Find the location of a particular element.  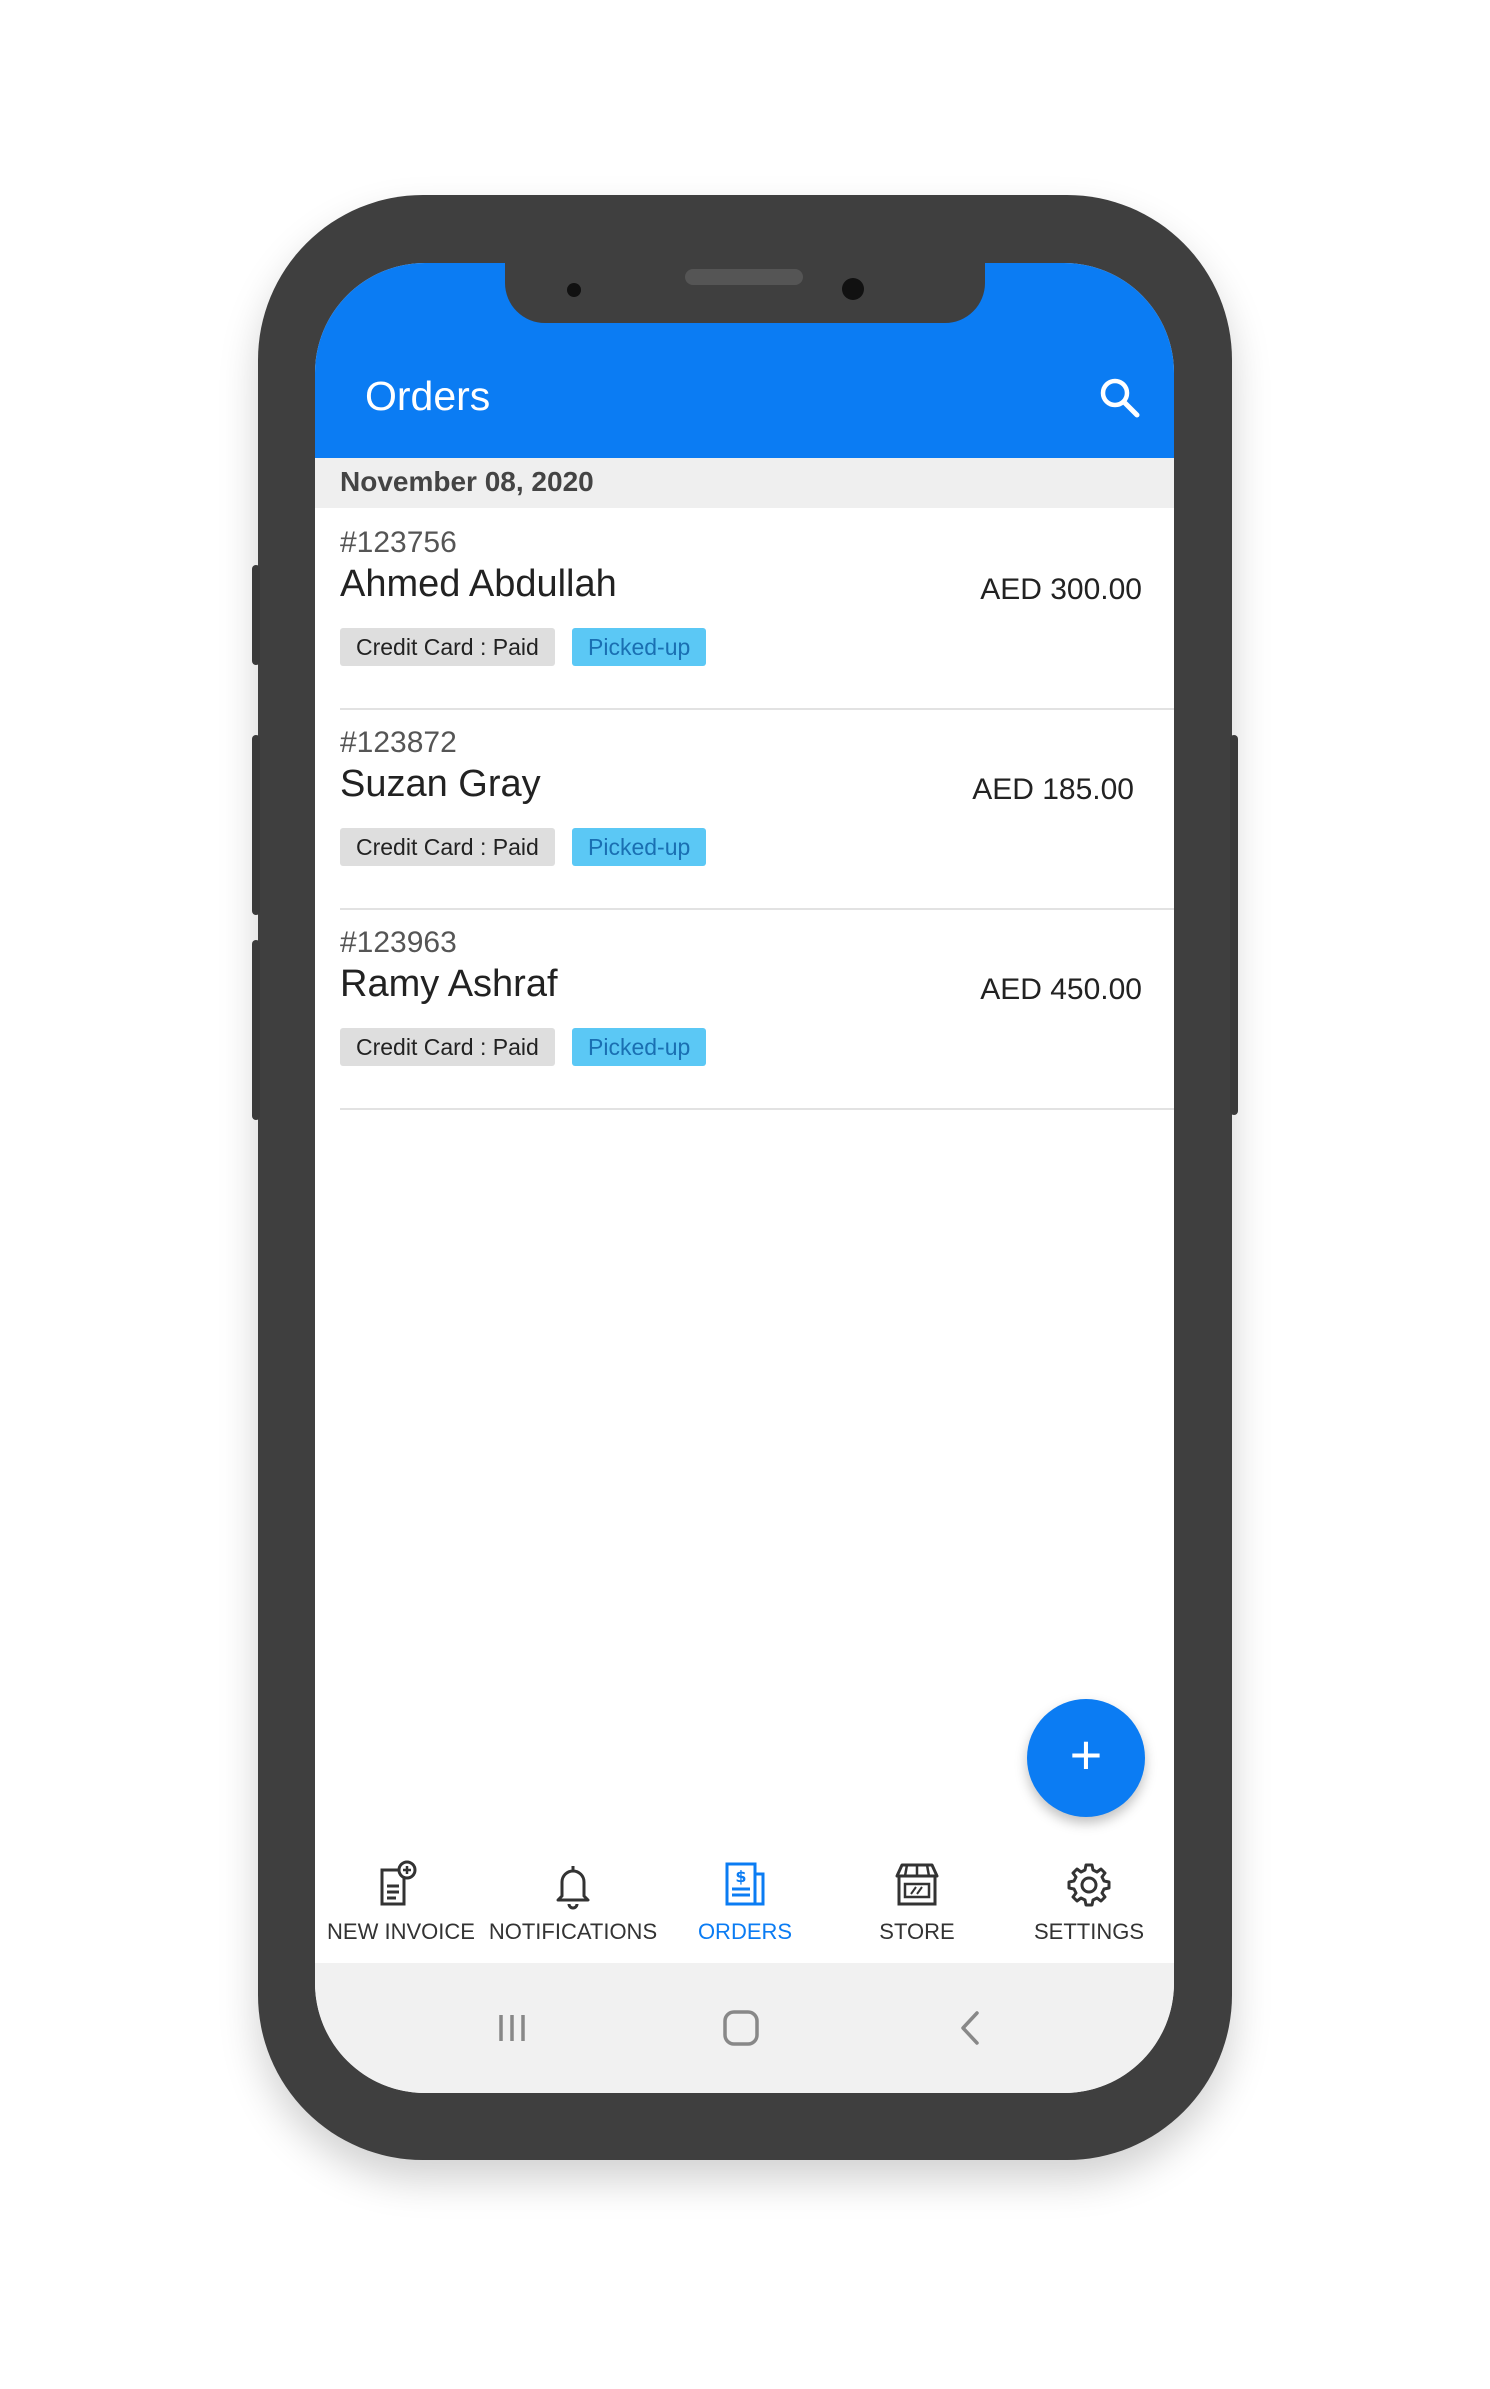

orders-icon: $ is located at coordinates (745, 1885).